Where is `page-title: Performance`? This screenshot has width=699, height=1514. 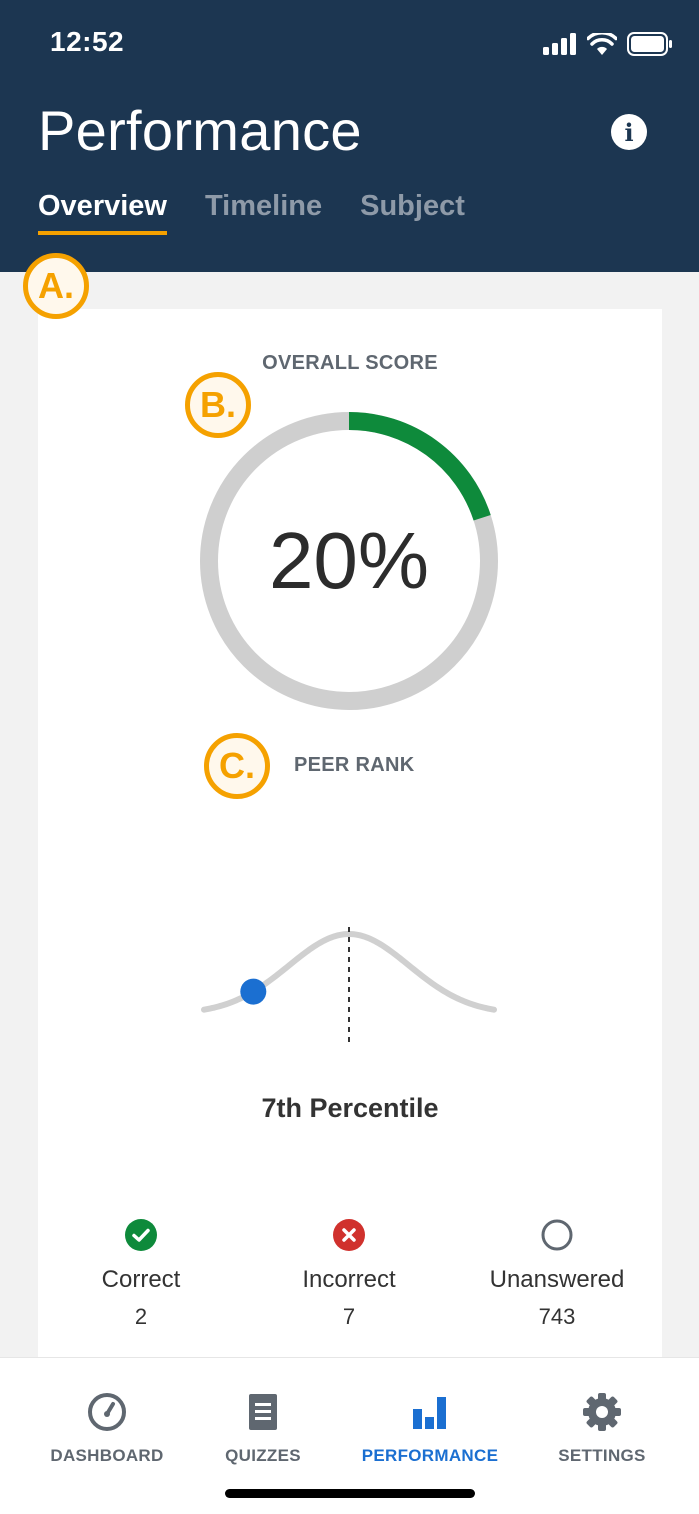 page-title: Performance is located at coordinates (200, 130).